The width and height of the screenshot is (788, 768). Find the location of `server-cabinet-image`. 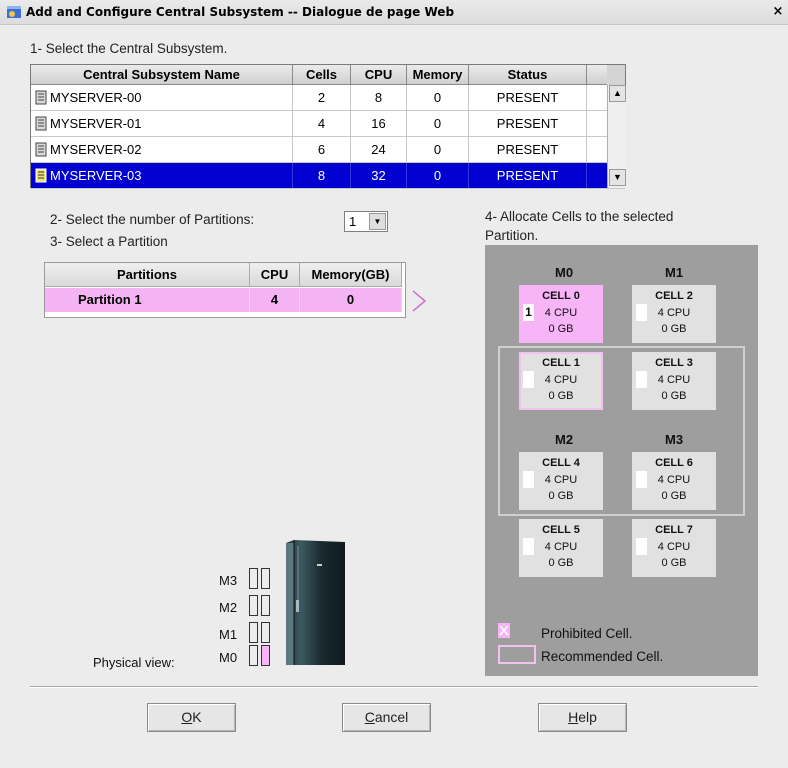

server-cabinet-image is located at coordinates (315, 602).